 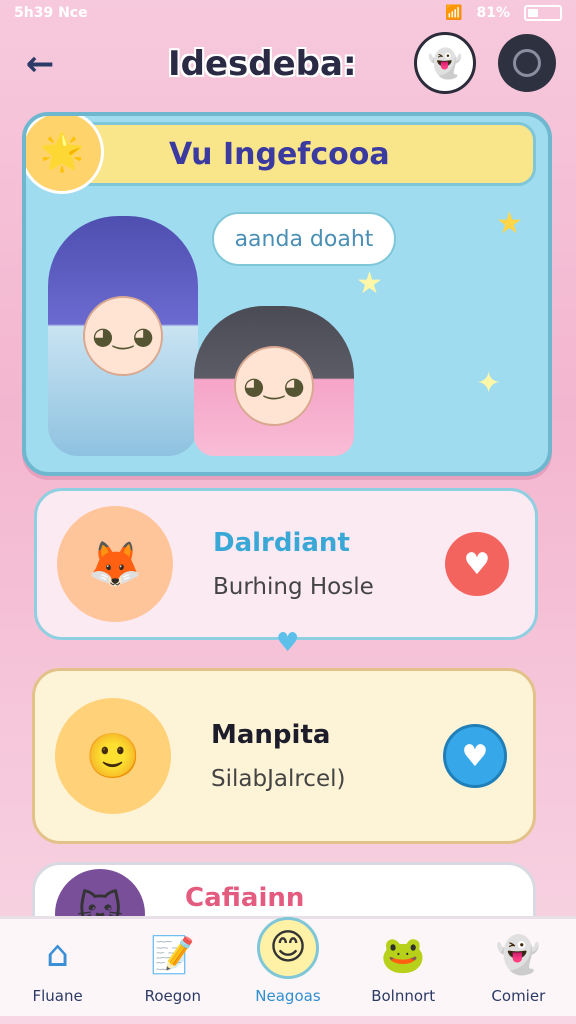 I want to click on battery-icon, so click(x=543, y=13).